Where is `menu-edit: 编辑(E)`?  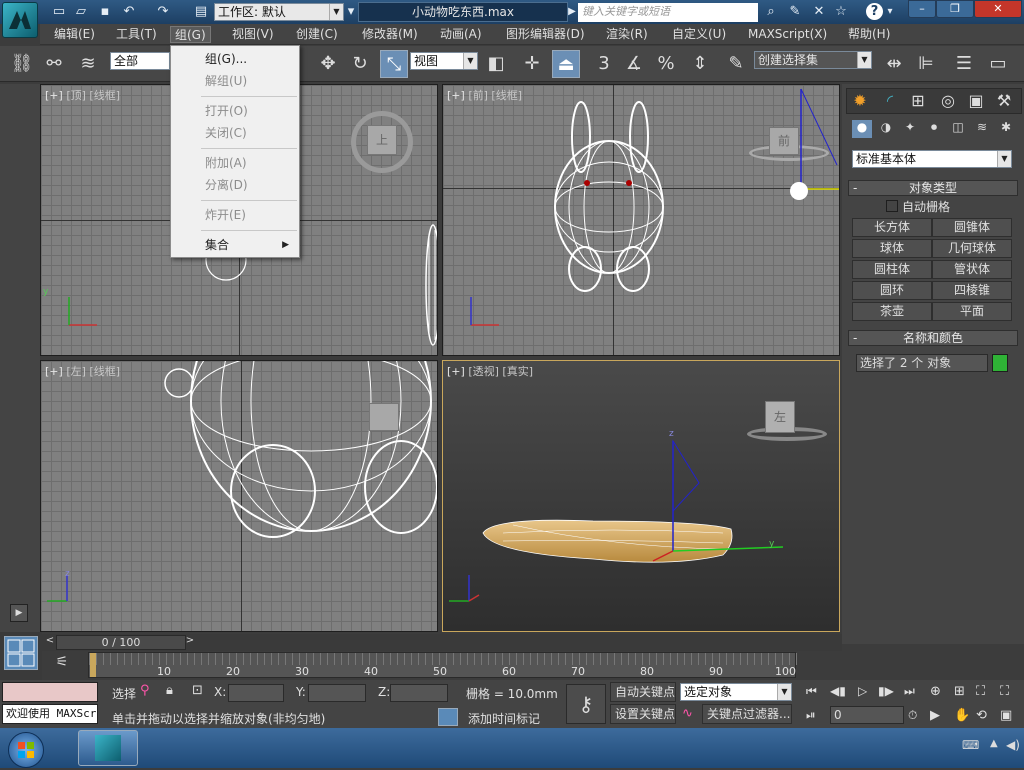
menu-edit: 编辑(E) is located at coordinates (74, 34).